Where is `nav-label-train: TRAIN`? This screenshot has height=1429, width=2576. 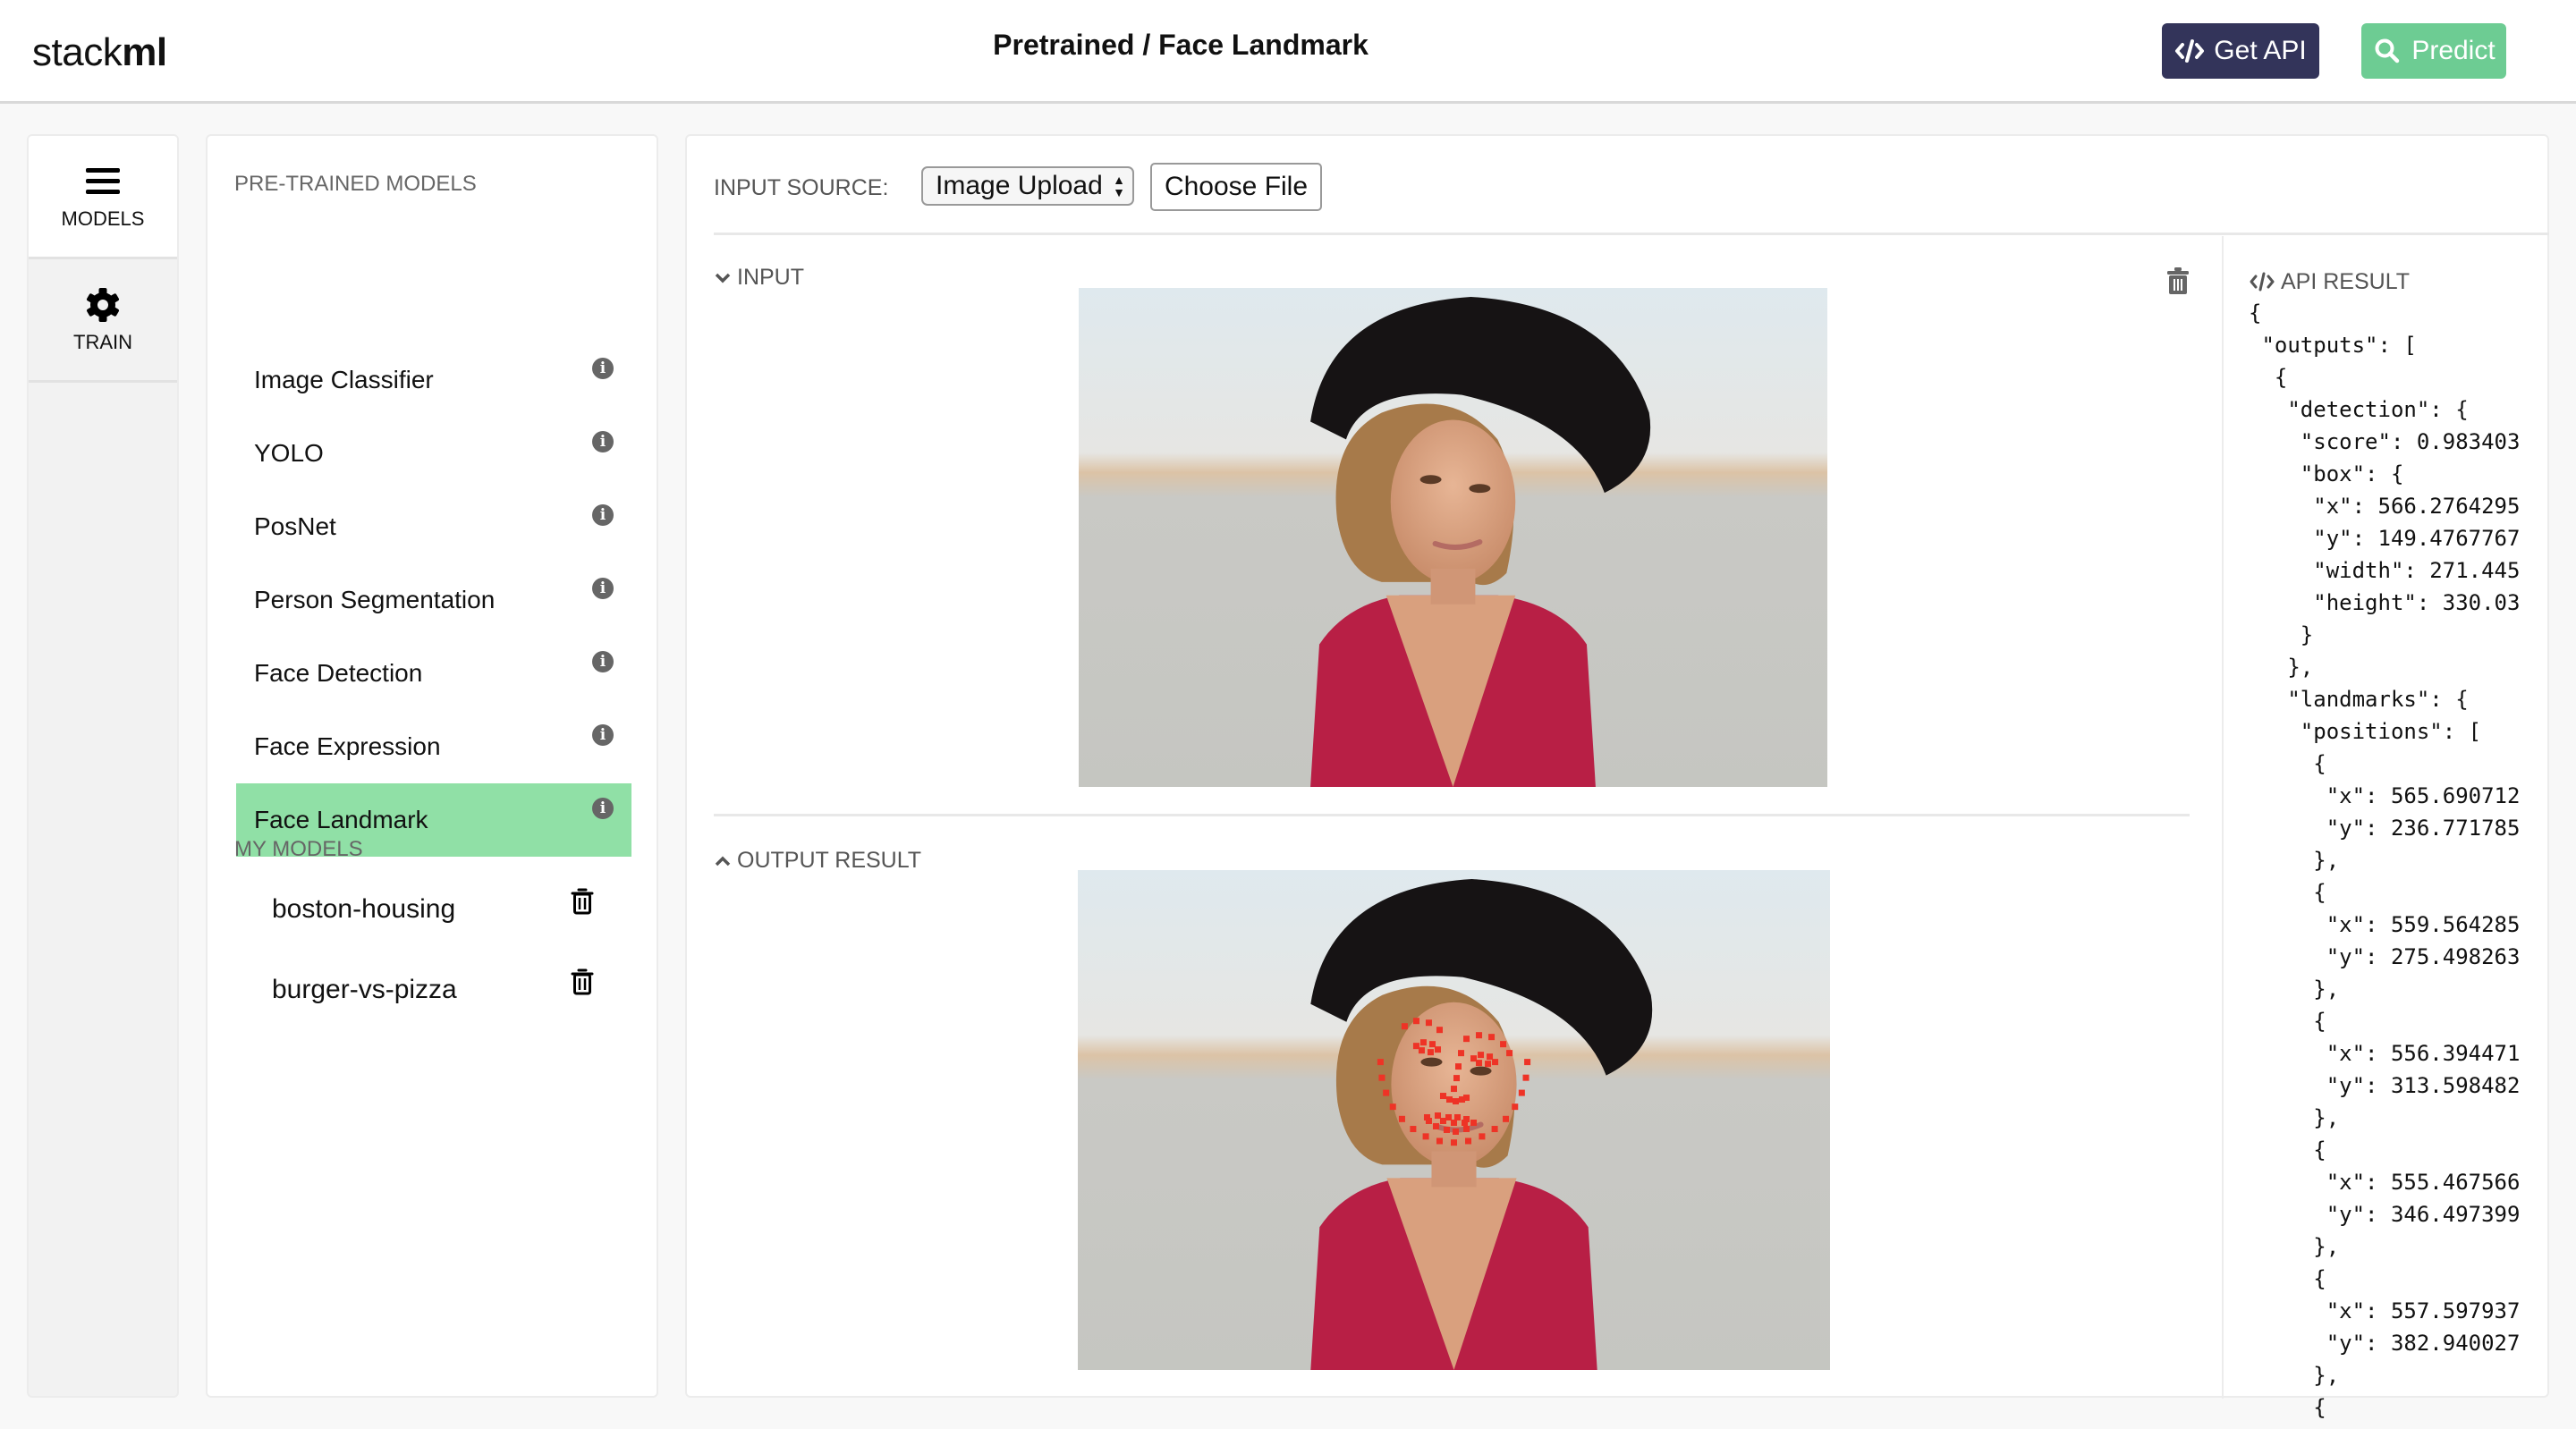
nav-label-train: TRAIN is located at coordinates (102, 341).